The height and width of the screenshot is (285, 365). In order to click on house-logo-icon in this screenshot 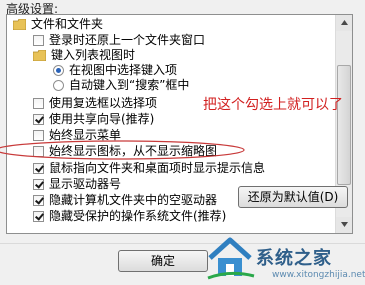, I will do `click(231, 258)`.